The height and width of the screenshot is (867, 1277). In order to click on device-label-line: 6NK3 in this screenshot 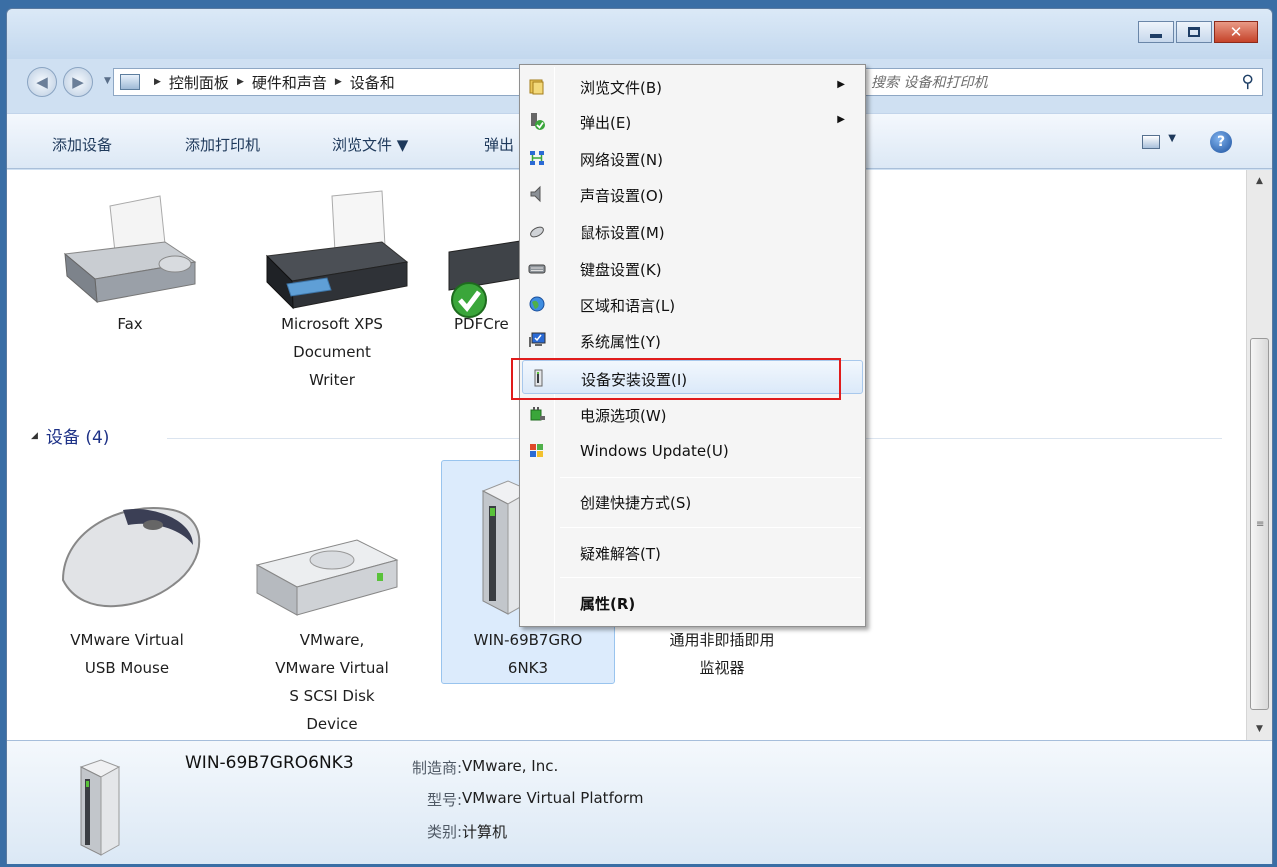, I will do `click(528, 668)`.